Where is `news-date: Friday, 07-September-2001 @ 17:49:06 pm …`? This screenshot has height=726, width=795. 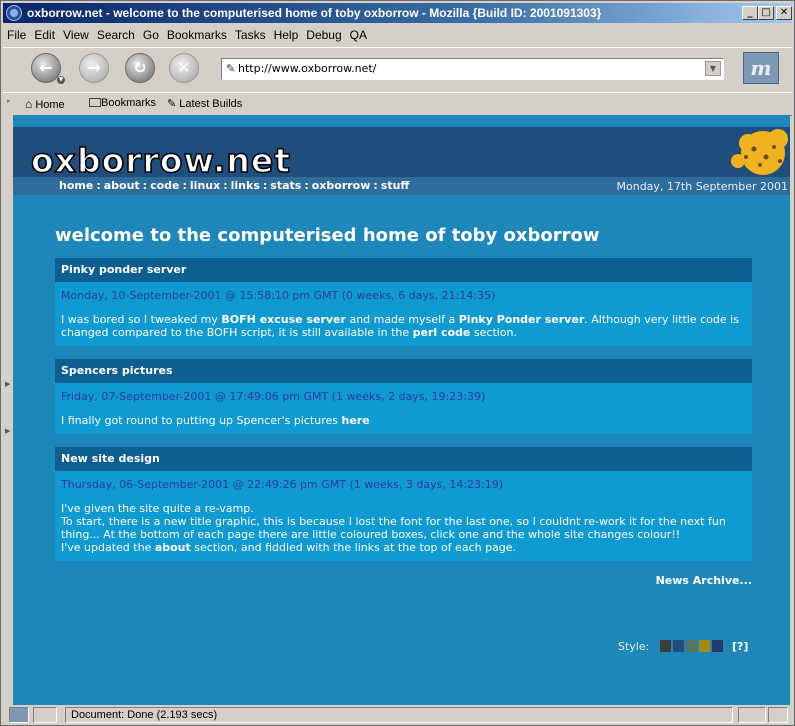 news-date: Friday, 07-September-2001 @ 17:49:06 pm … is located at coordinates (273, 396).